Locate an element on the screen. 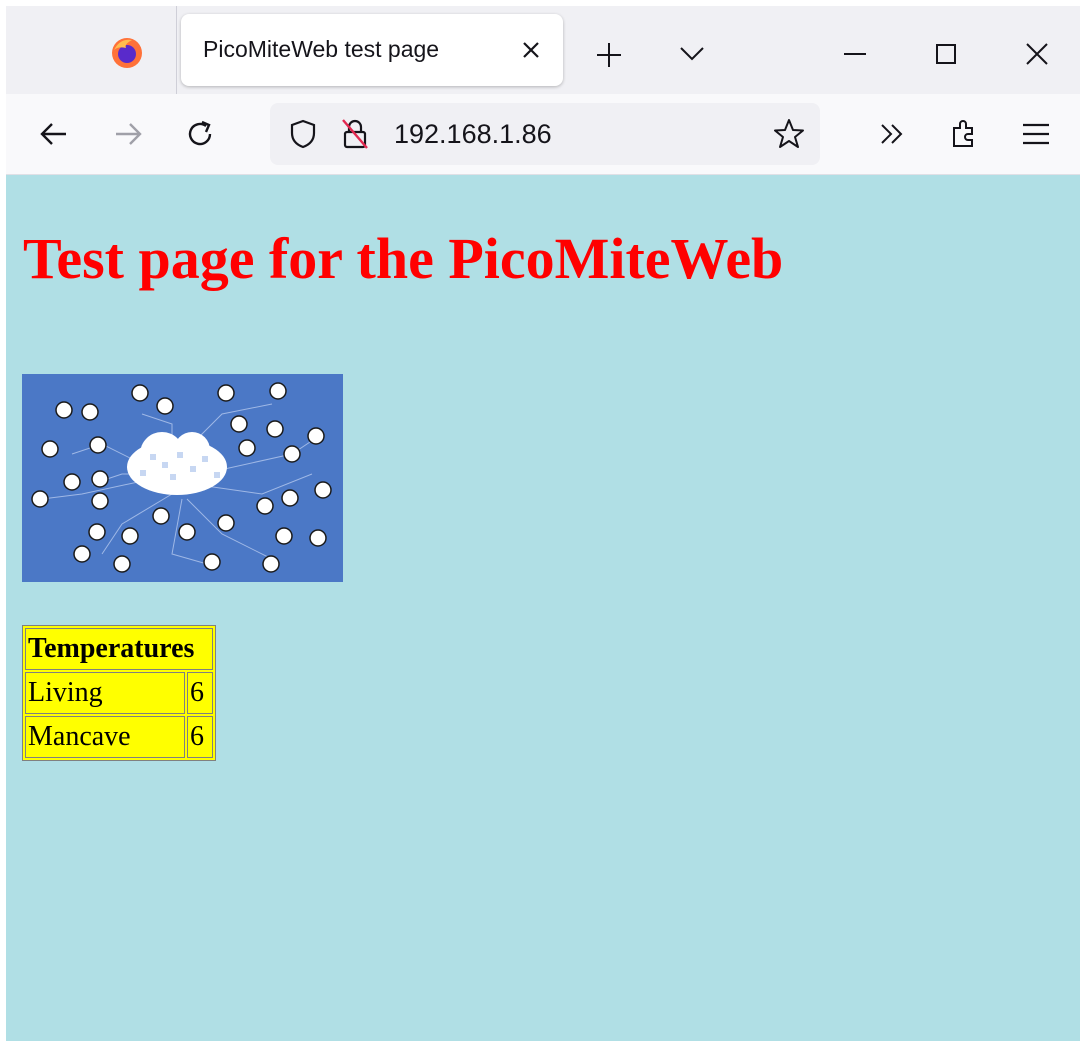  iot-cloud-image is located at coordinates (182, 478).